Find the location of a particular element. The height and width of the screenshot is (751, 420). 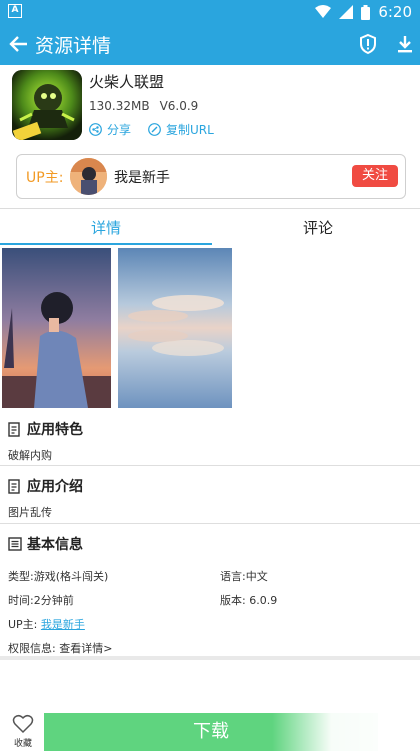

signal-icon is located at coordinates (346, 12).